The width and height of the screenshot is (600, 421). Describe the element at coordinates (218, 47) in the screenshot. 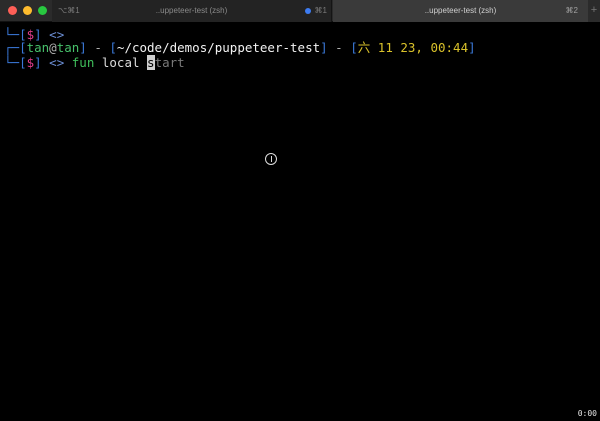

I see `prompt-path: ~/code/demos/puppeteer-test` at that location.